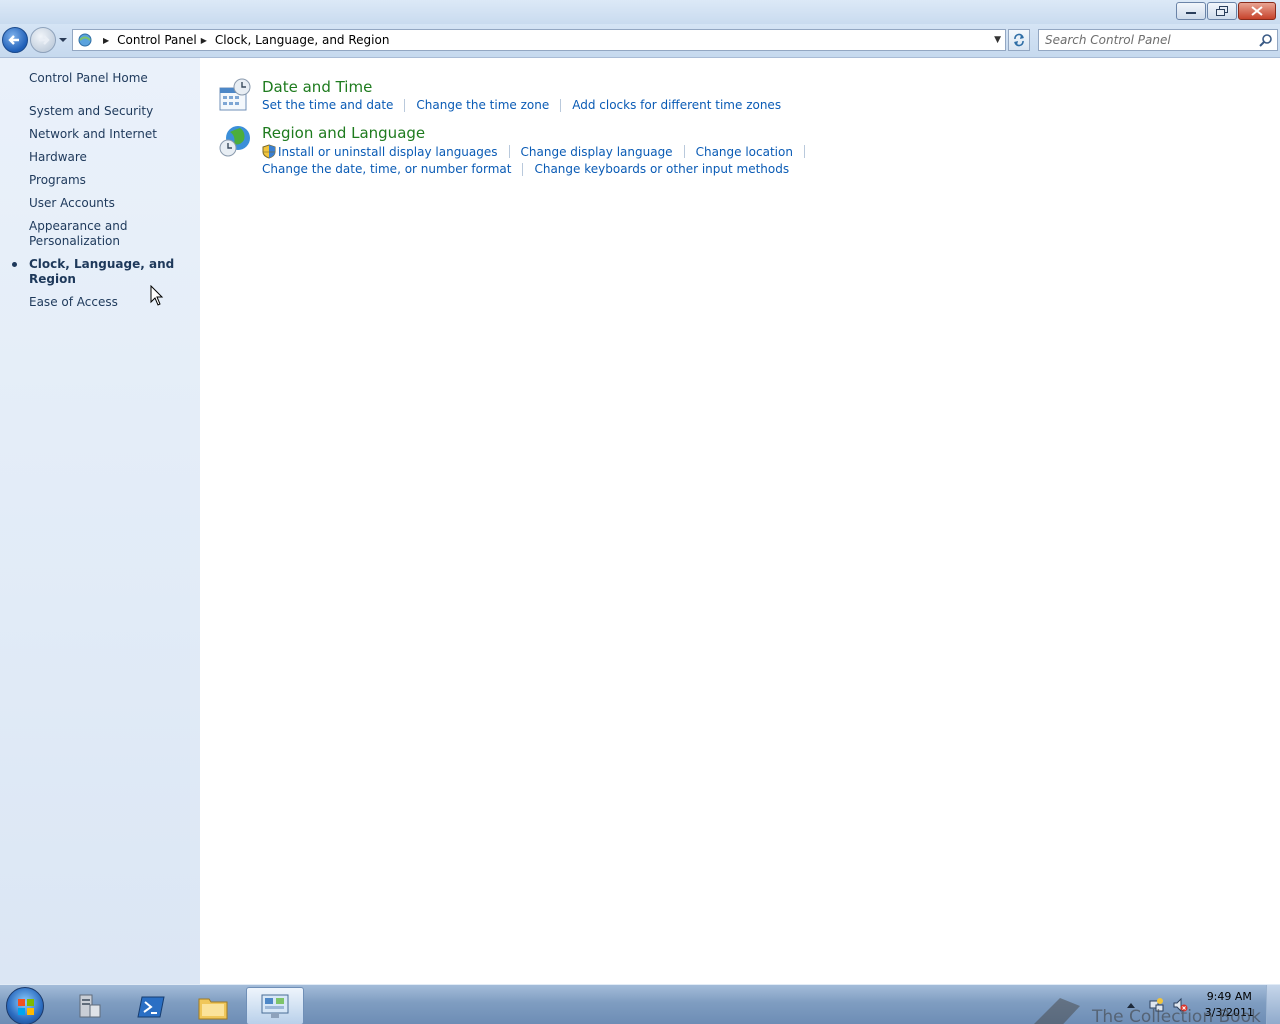  What do you see at coordinates (744, 152) in the screenshot?
I see `change-location-link: Change location` at bounding box center [744, 152].